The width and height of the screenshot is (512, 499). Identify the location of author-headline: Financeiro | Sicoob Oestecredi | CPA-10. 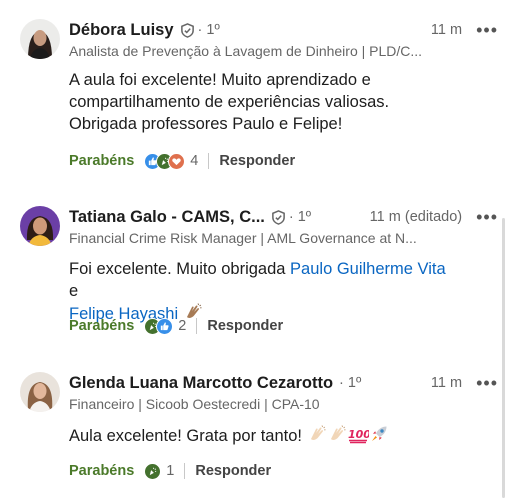
(194, 404).